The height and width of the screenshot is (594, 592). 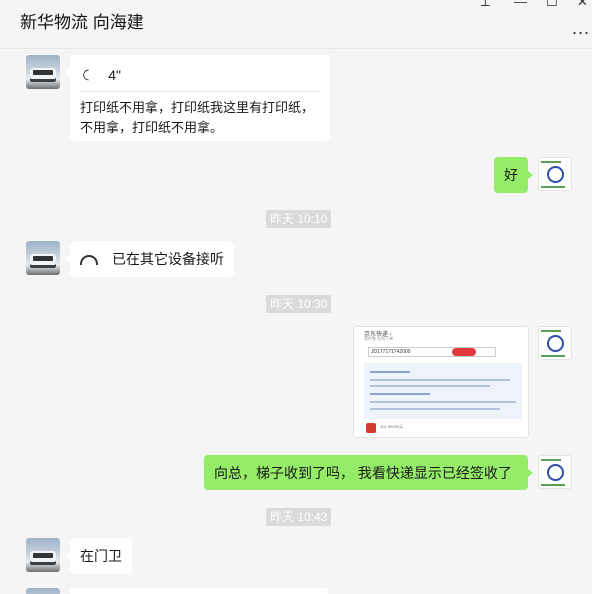 What do you see at coordinates (82, 22) in the screenshot?
I see `chat-title: 新华物流 向海建` at bounding box center [82, 22].